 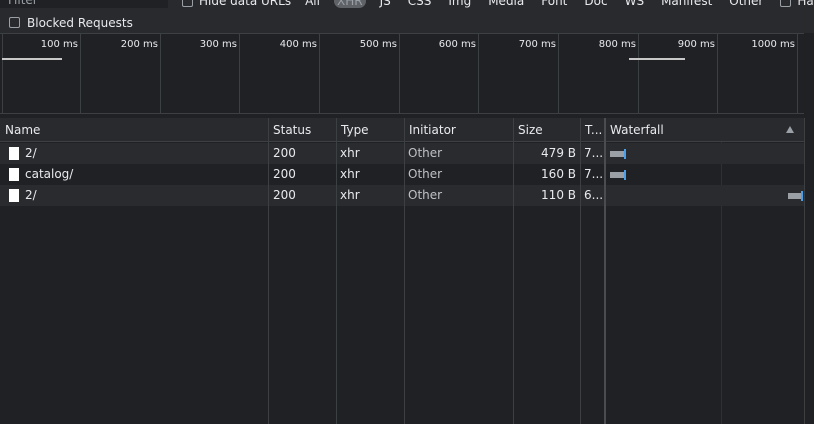 I want to click on blocked-requests-row: Blocked Requests, so click(x=407, y=22).